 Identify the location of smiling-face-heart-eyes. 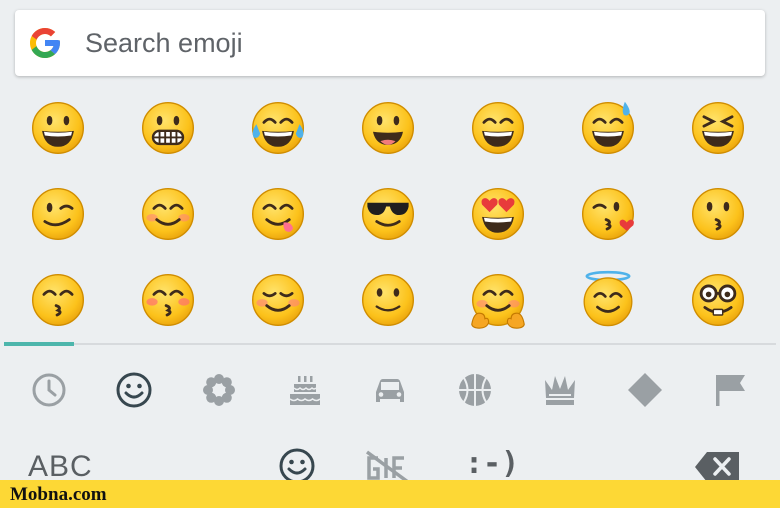
(498, 214).